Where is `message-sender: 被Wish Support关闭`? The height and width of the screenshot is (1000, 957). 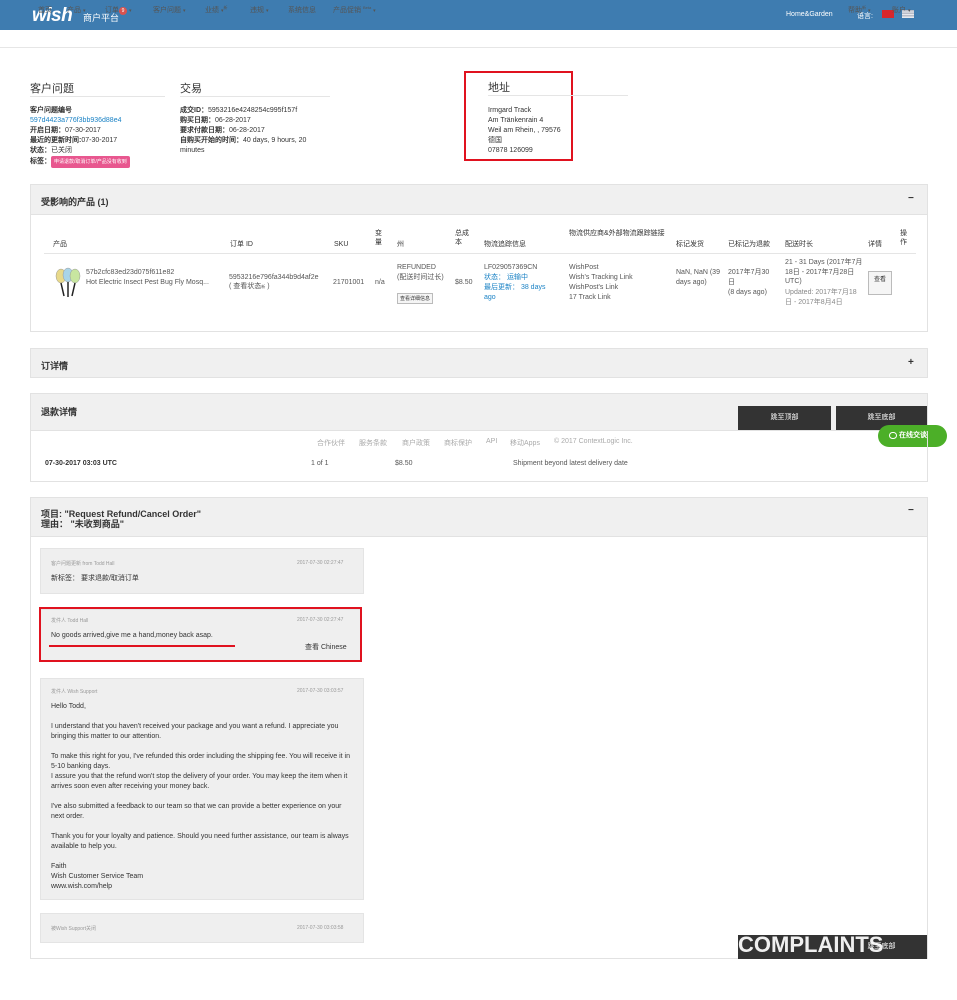 message-sender: 被Wish Support关闭 is located at coordinates (74, 929).